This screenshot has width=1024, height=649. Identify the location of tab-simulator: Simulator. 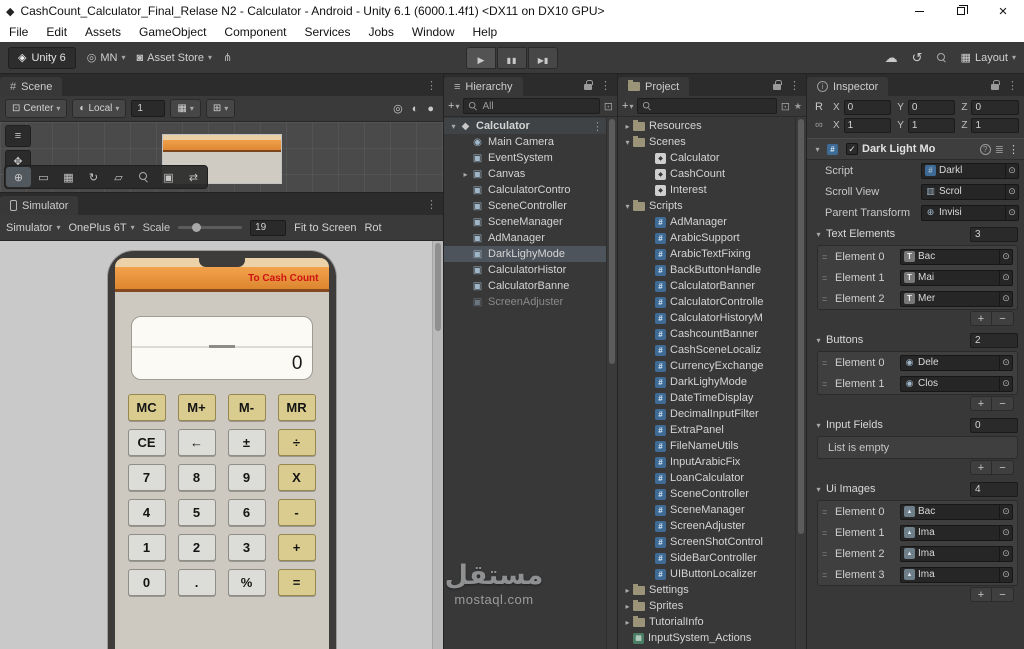
(39, 205).